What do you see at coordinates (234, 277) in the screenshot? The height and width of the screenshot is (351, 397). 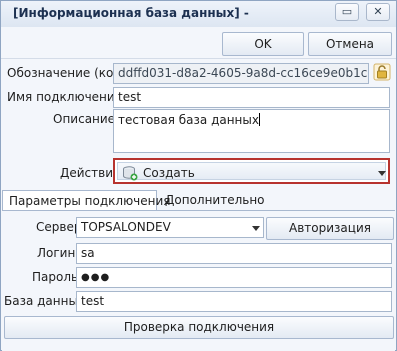 I see `password-input: ●●●` at bounding box center [234, 277].